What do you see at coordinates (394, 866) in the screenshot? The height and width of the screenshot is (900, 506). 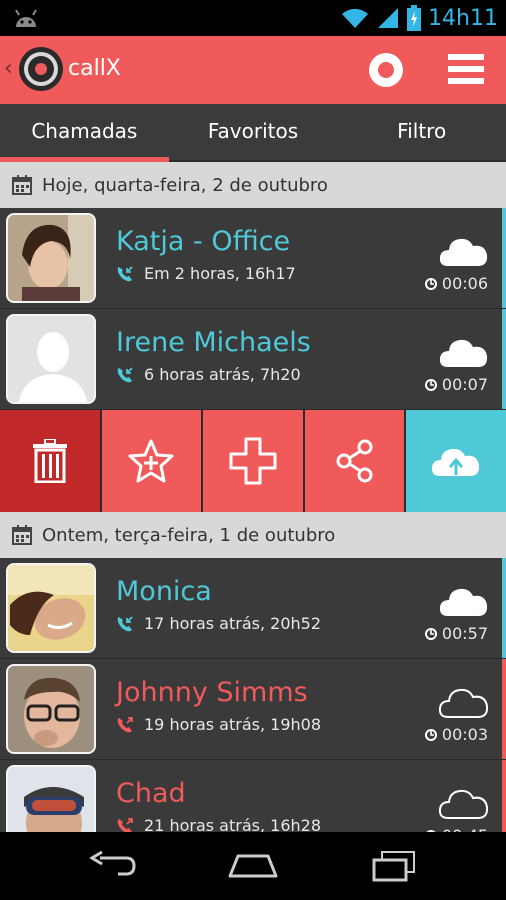 I see `recent-apps-icon` at bounding box center [394, 866].